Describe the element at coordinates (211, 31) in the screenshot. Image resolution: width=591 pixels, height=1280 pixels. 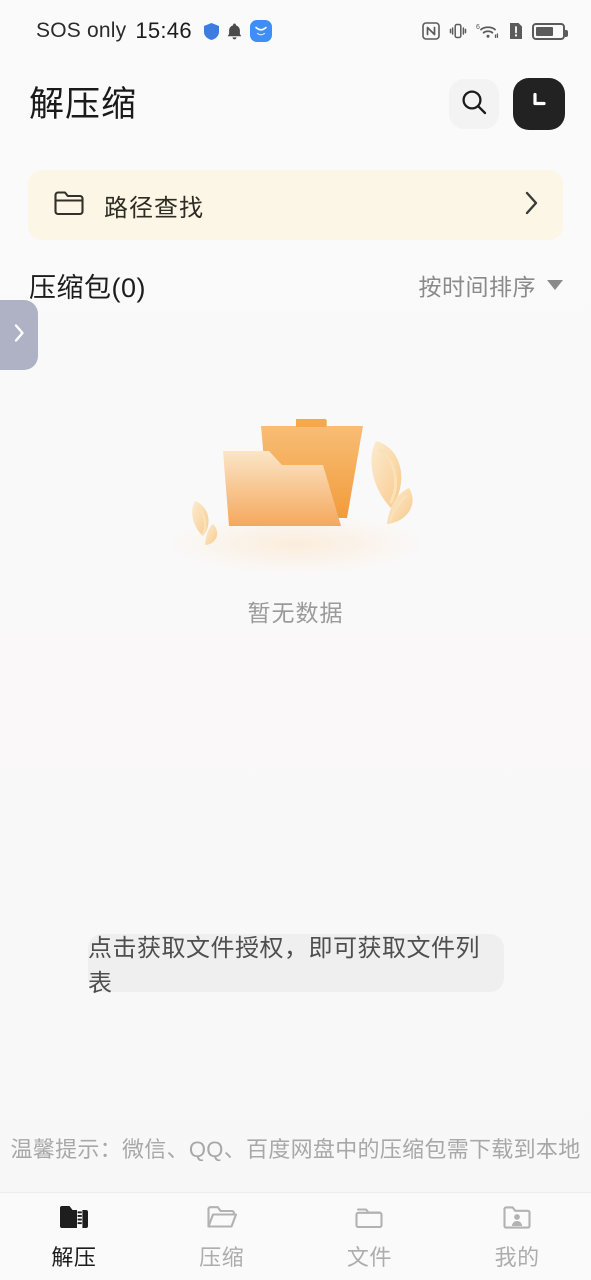
I see `shield-icon` at that location.